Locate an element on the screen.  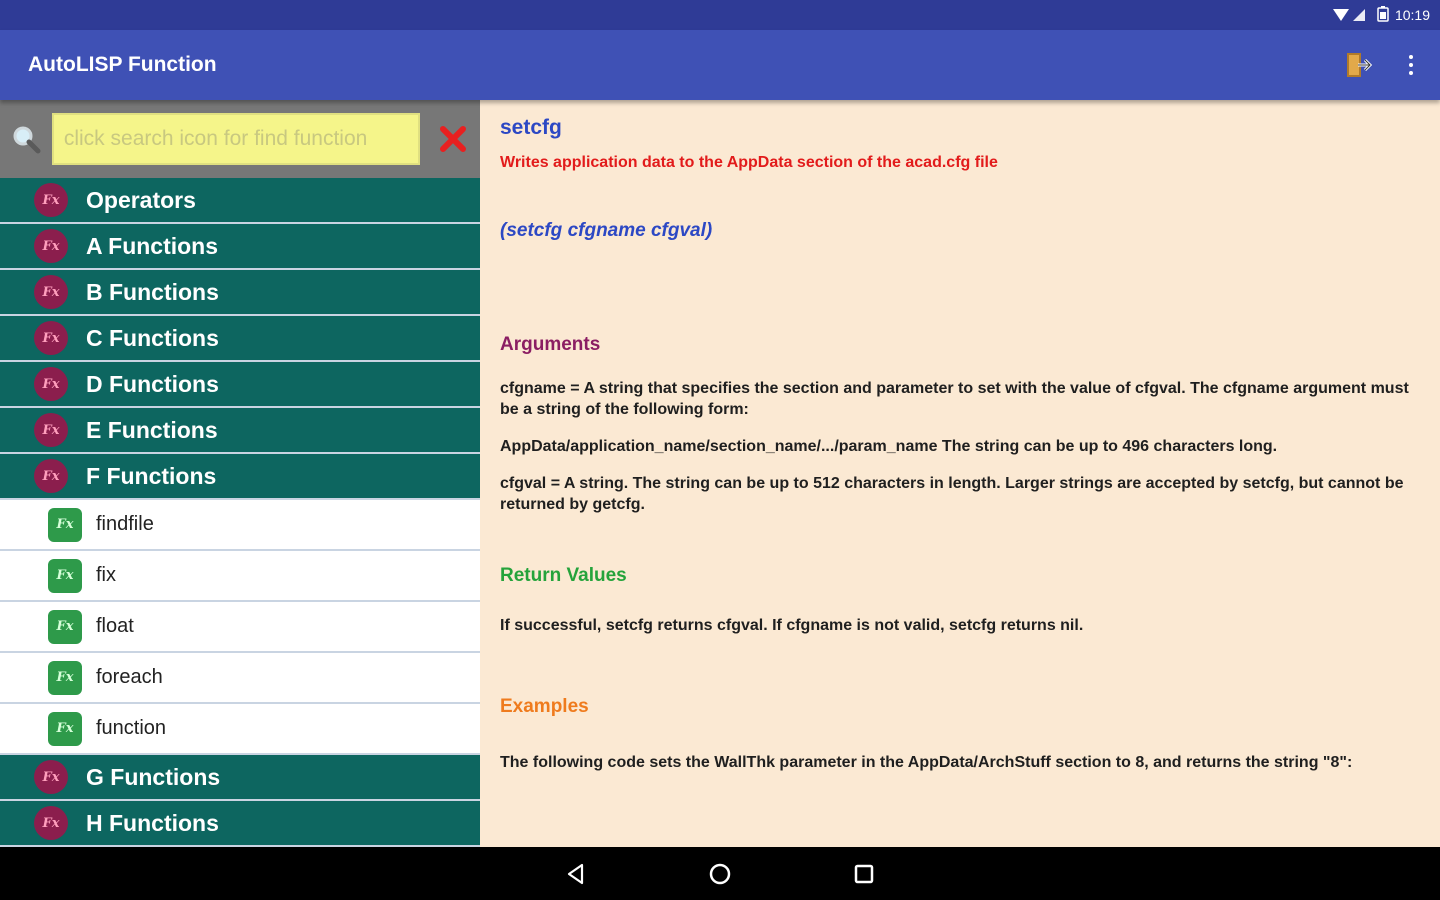
function-item-function: Fx function is located at coordinates (240, 729).